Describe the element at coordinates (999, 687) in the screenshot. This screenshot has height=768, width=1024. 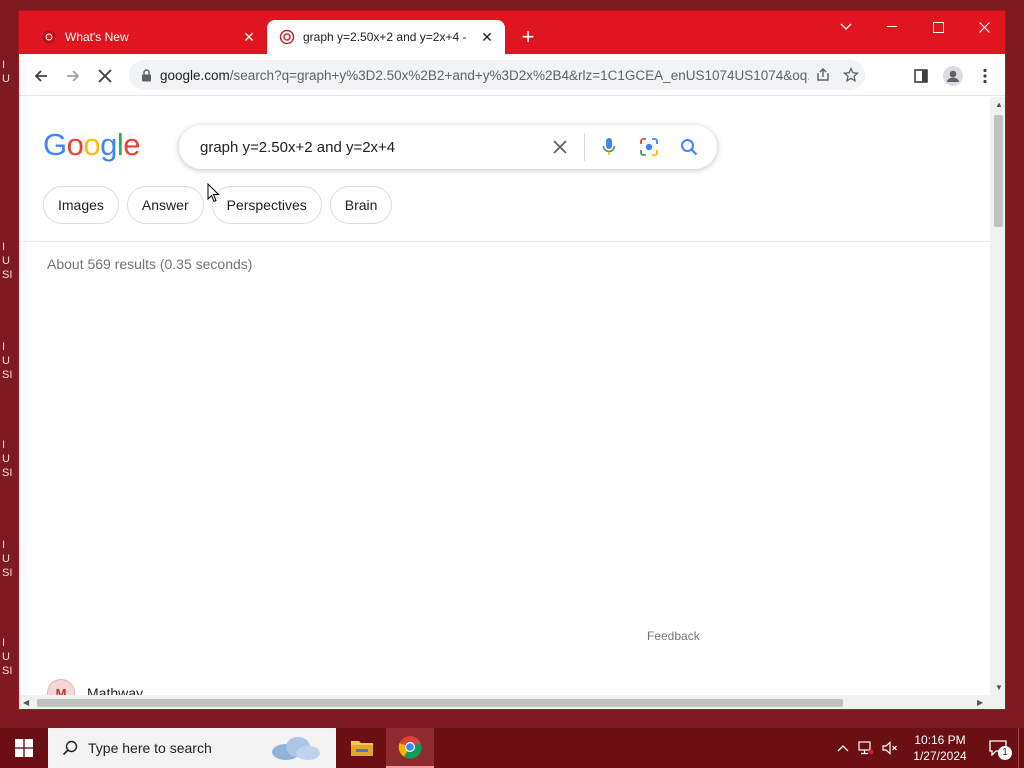
I see `scroll-down-icon: ▼` at that location.